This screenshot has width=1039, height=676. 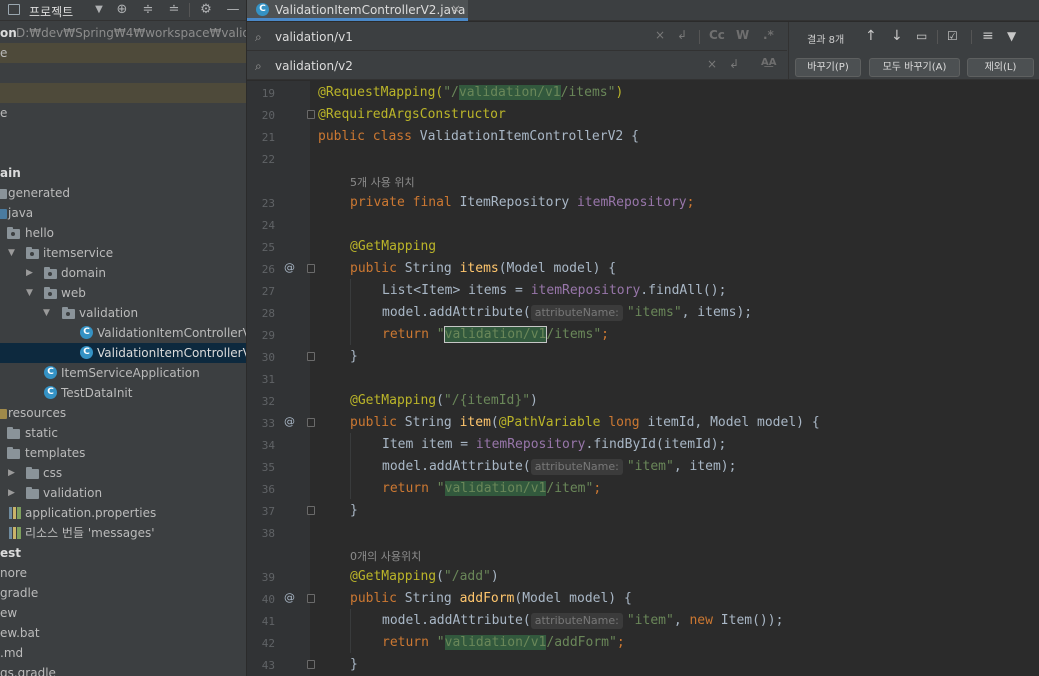 I want to click on clear-replace-icon: ×, so click(x=712, y=64).